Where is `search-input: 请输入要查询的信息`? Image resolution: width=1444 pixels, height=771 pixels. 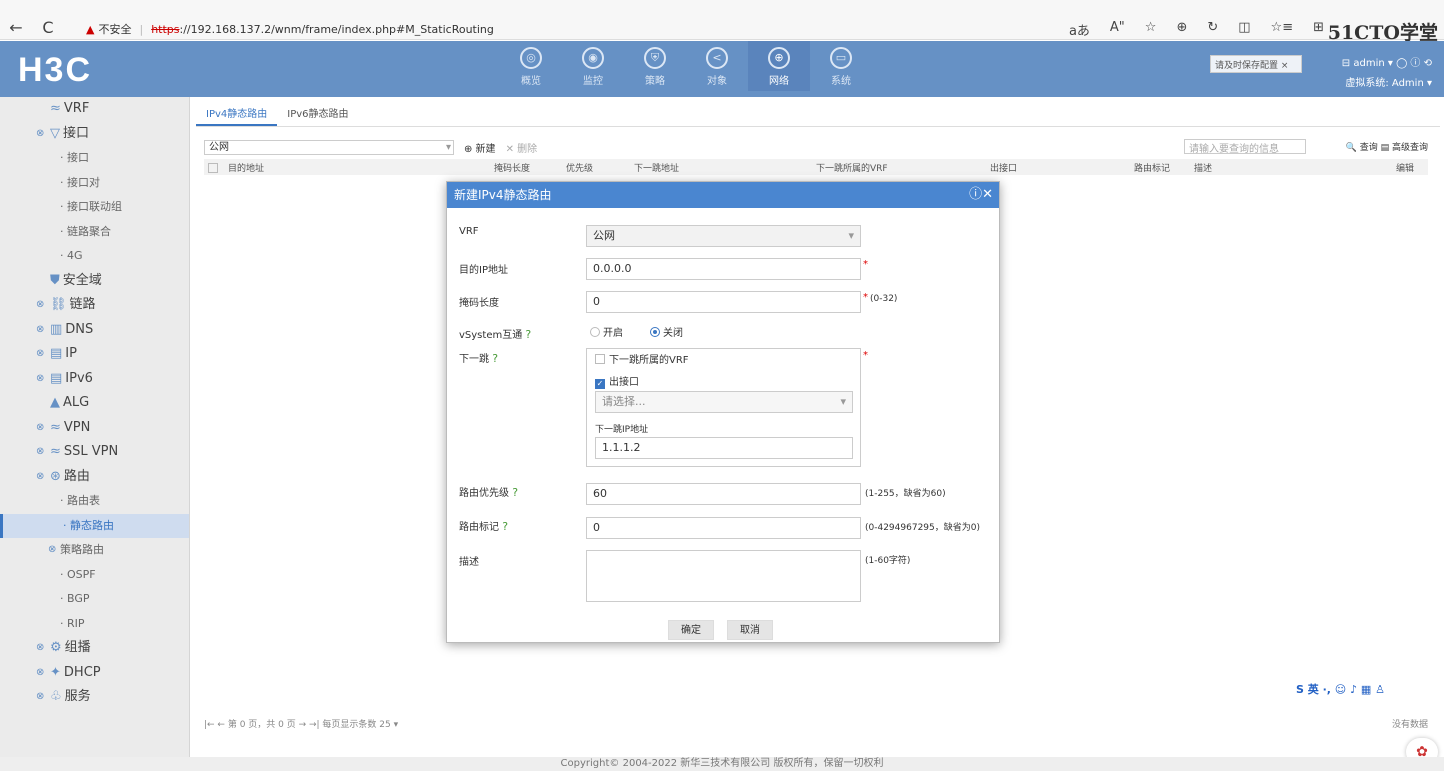
search-input: 请输入要查询的信息 is located at coordinates (1245, 147).